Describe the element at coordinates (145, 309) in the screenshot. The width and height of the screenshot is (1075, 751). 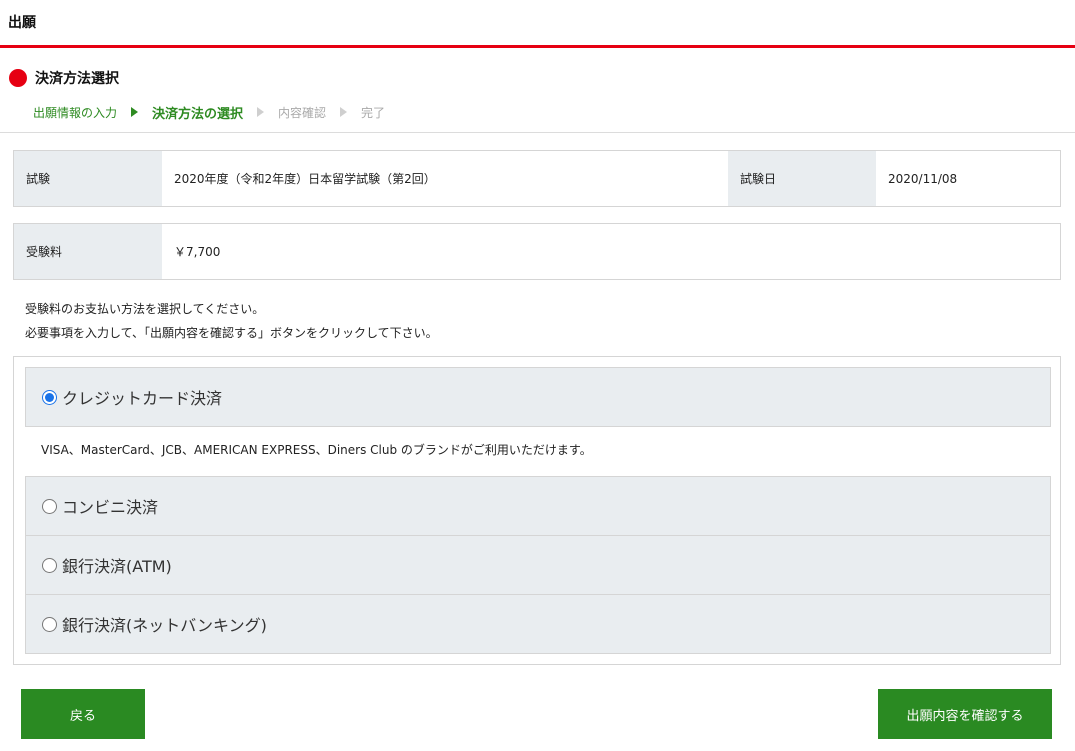
I see `instruction-line-1: 受験料のお支払い方法を選択してください。` at that location.